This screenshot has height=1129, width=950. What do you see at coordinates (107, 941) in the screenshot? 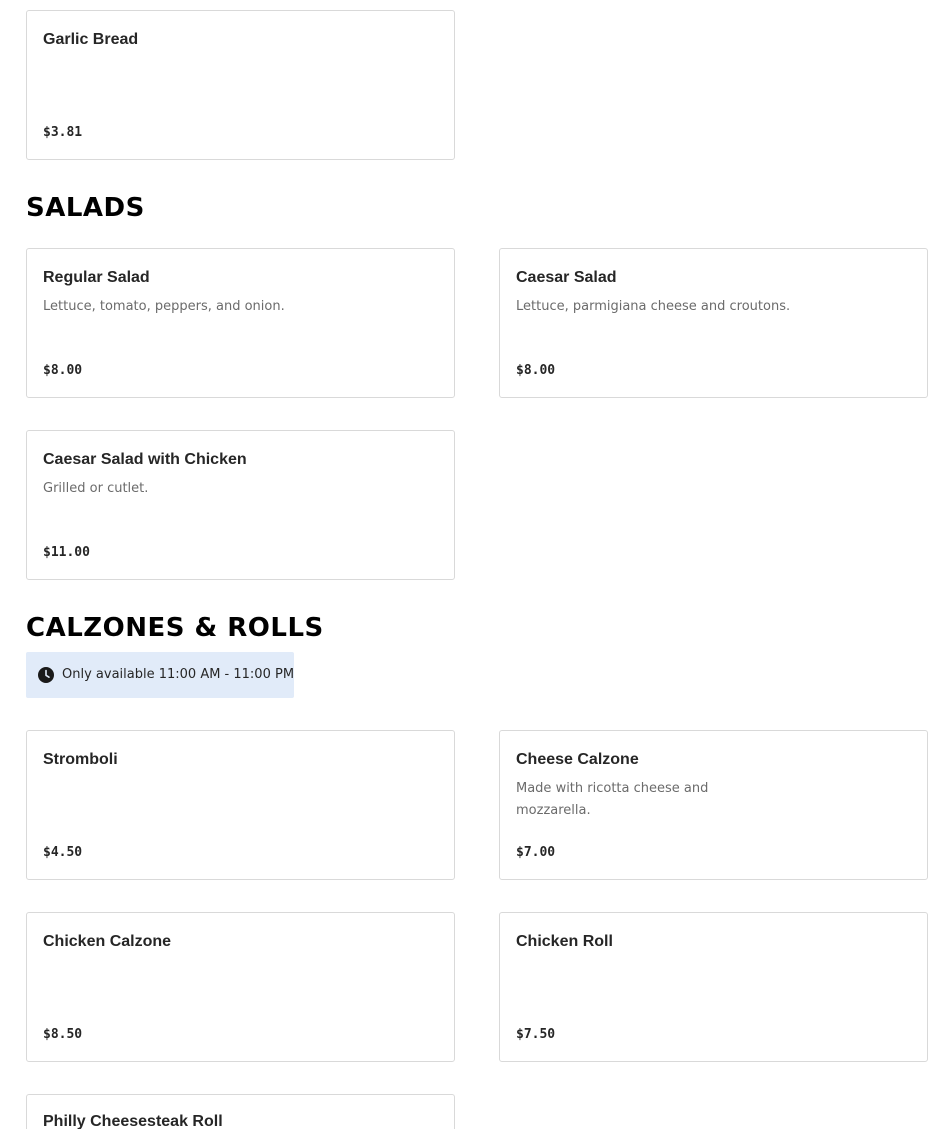
I see `item-name: Chicken Calzone` at bounding box center [107, 941].